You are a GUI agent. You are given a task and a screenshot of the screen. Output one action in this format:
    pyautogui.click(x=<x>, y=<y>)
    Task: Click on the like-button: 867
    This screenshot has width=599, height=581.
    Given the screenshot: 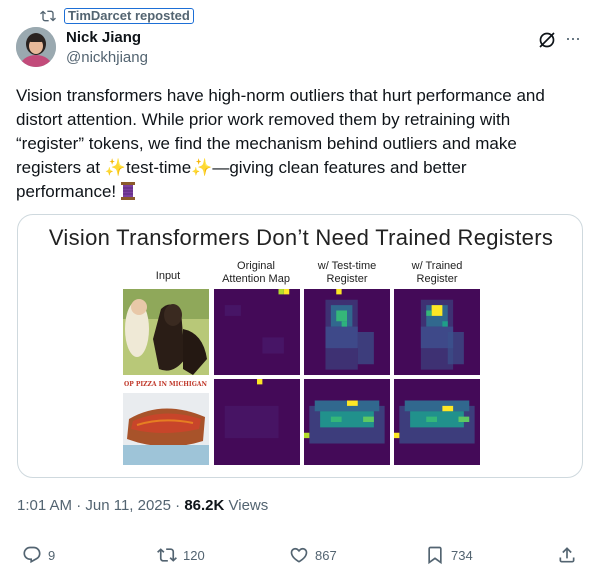 What is the action you would take?
    pyautogui.click(x=313, y=555)
    